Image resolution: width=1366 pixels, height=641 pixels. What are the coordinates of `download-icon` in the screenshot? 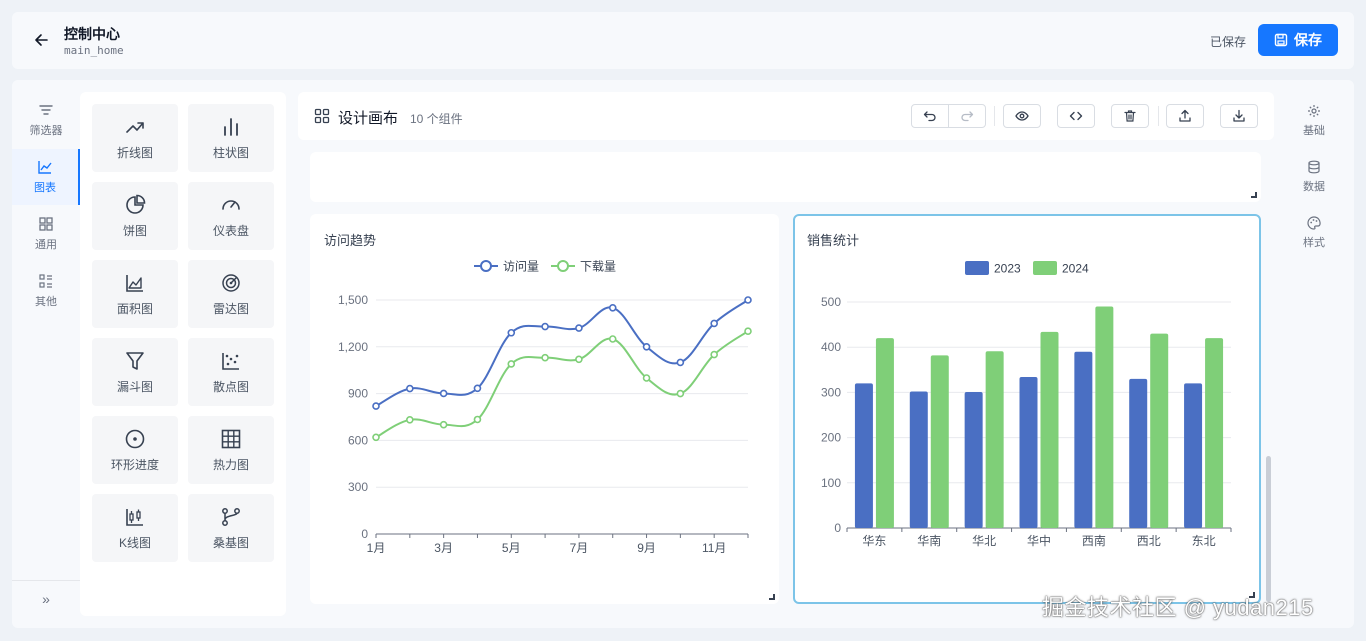 It's located at (1239, 115).